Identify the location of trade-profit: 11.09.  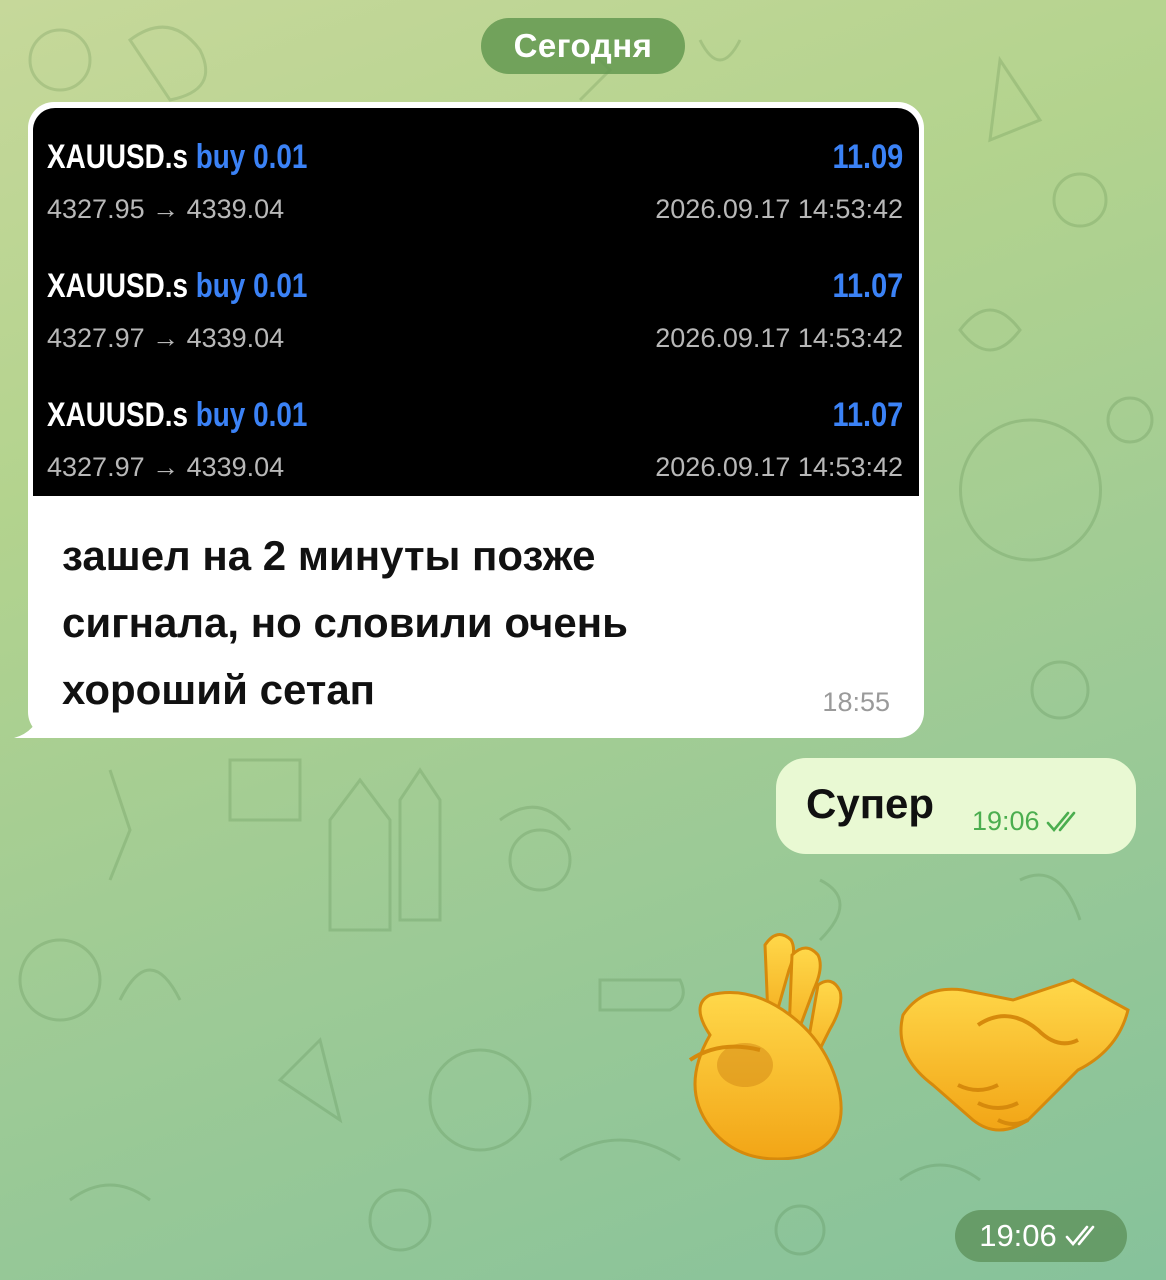
(867, 157).